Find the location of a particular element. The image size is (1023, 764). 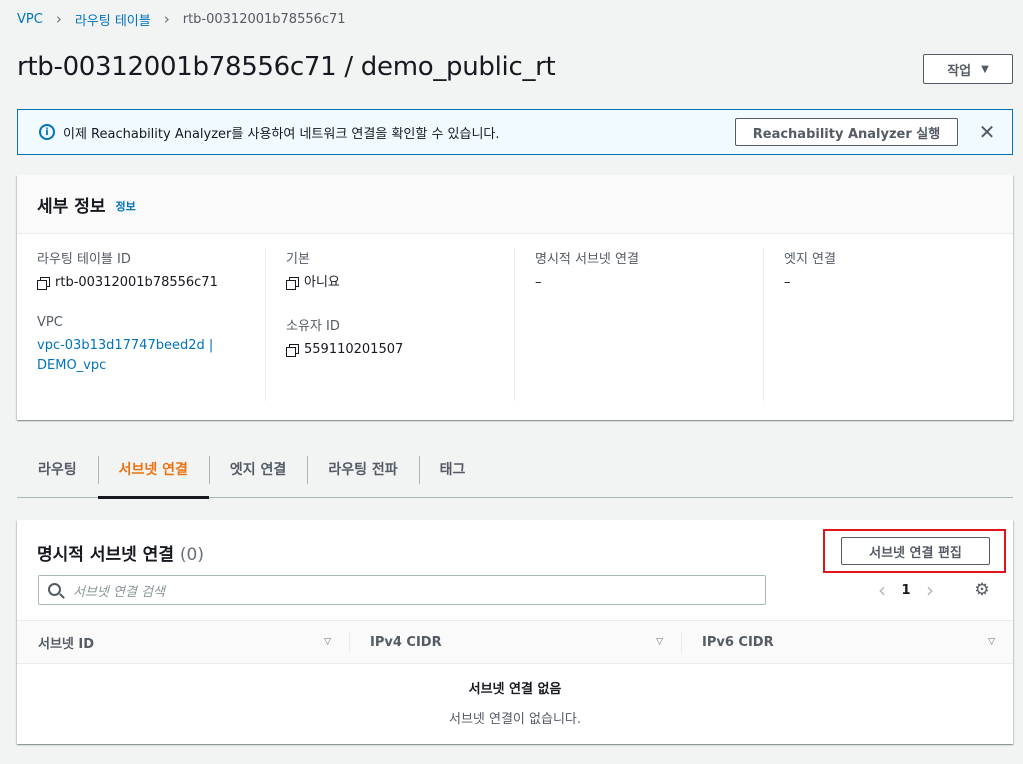

empty-state-title: 서브넷 연결 없음 is located at coordinates (515, 689).